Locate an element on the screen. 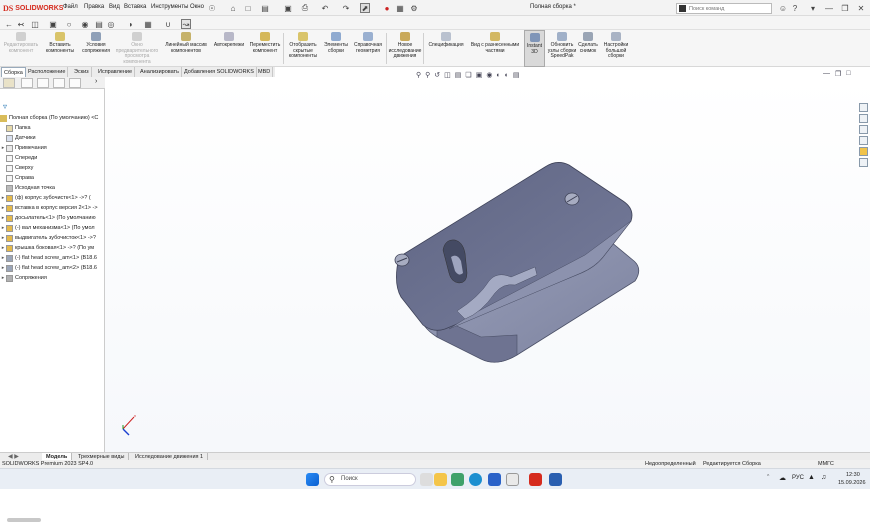  viewport-minimize-icon: — is located at coordinates (826, 74).